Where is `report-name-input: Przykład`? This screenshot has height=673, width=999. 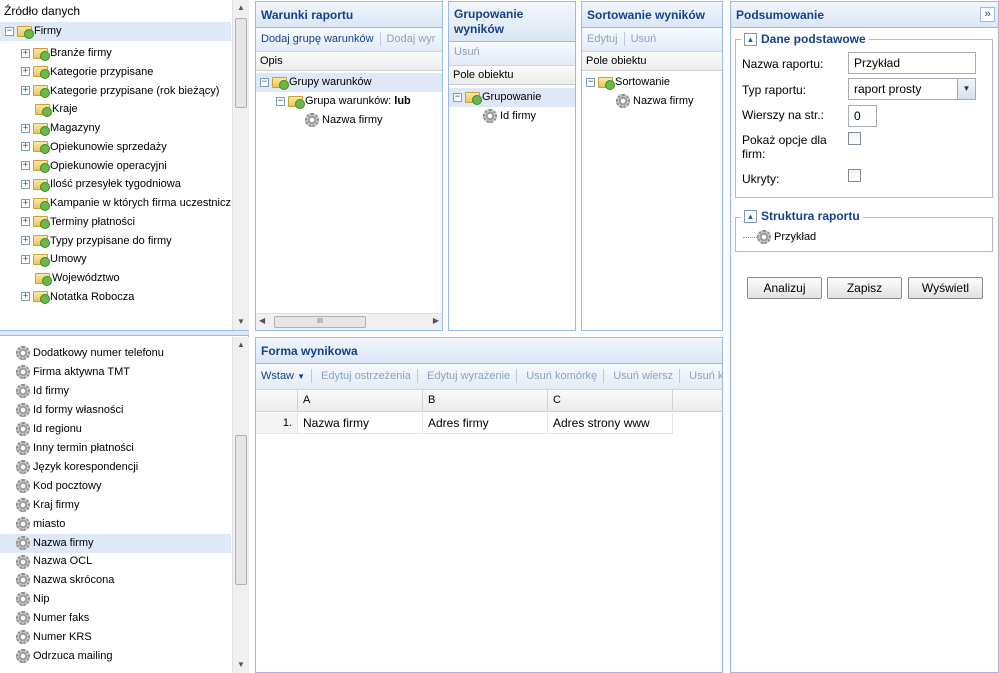
report-name-input: Przykład is located at coordinates (912, 63).